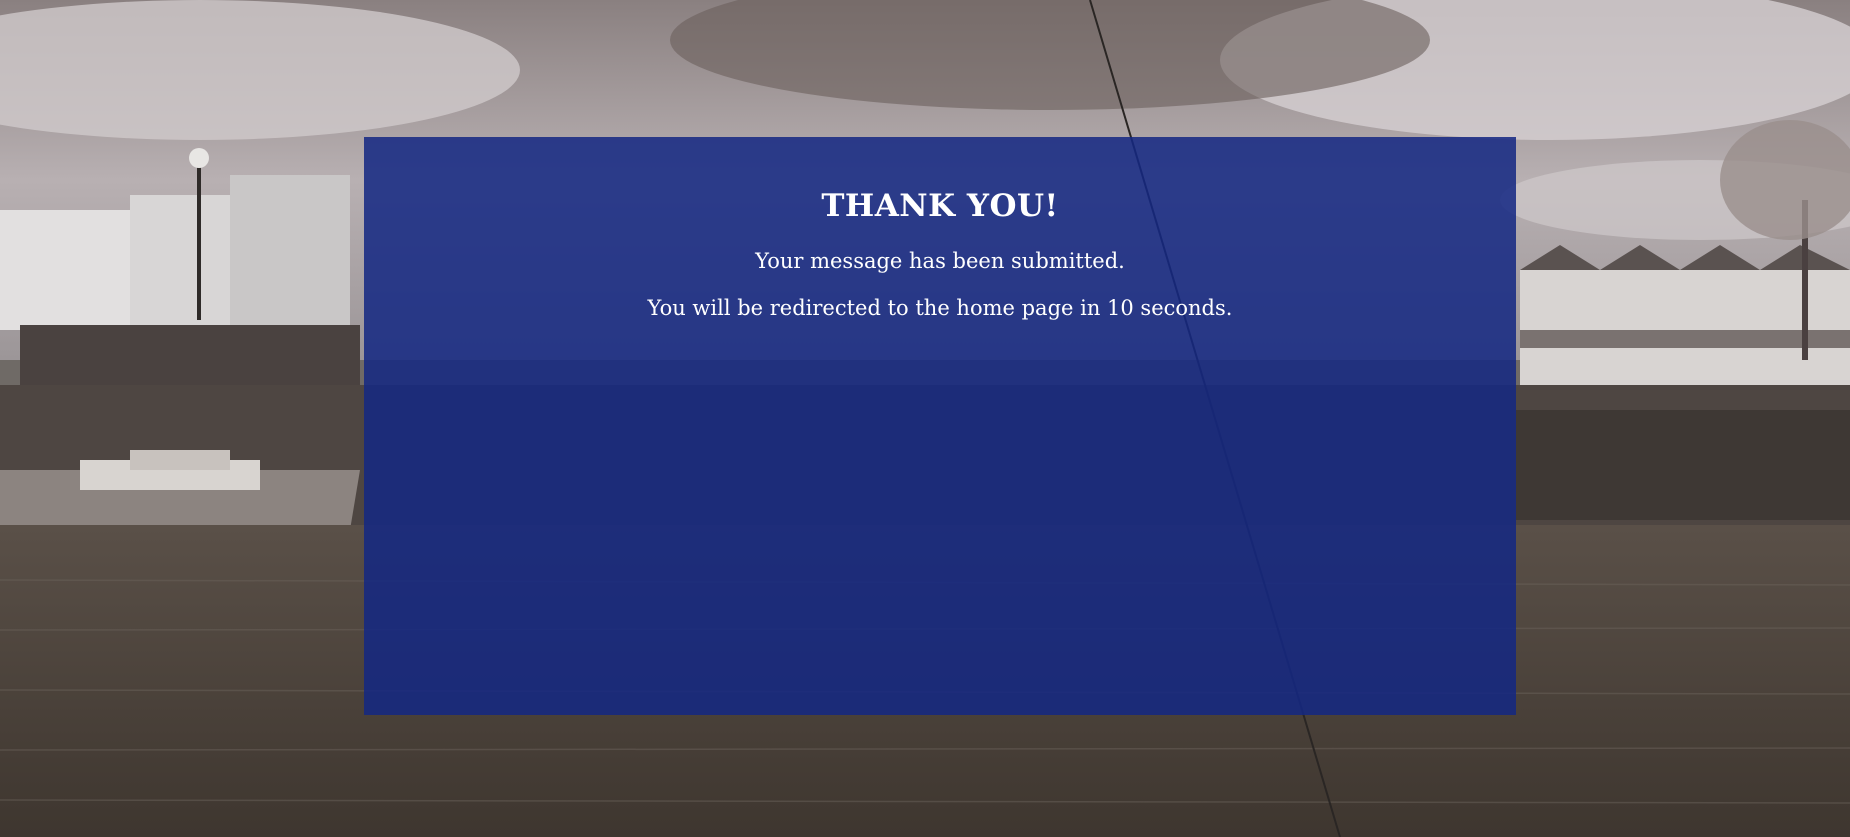 Image resolution: width=1850 pixels, height=837 pixels. I want to click on confirmation-heading: THANK YOU!, so click(940, 206).